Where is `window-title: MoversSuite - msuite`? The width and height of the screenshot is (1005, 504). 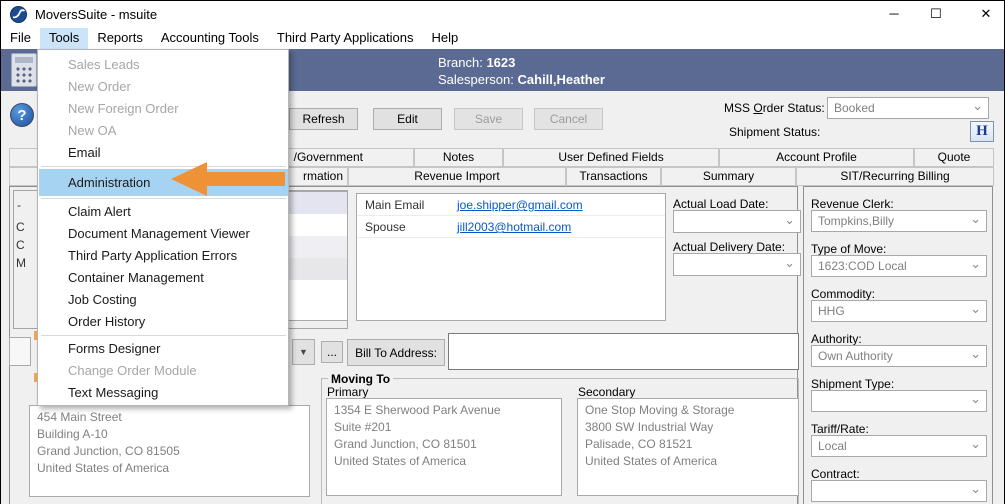
window-title: MoversSuite - msuite is located at coordinates (96, 14).